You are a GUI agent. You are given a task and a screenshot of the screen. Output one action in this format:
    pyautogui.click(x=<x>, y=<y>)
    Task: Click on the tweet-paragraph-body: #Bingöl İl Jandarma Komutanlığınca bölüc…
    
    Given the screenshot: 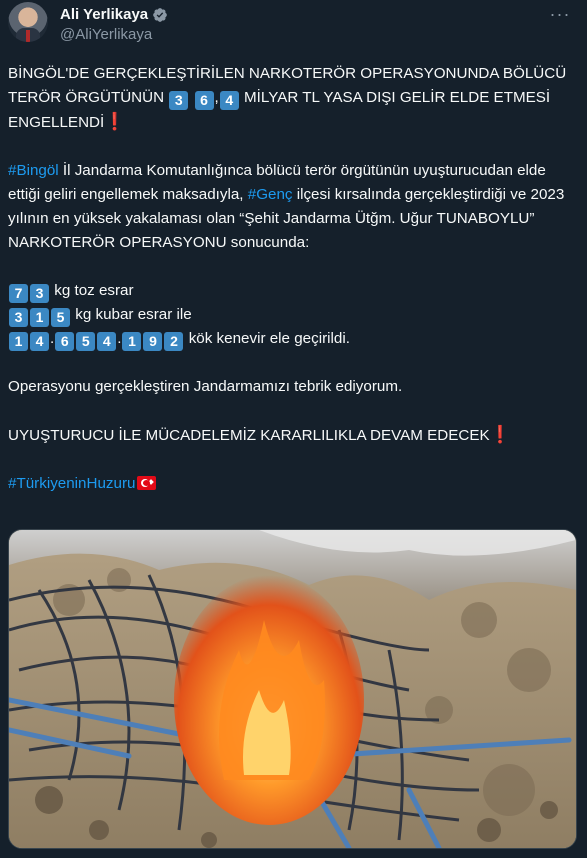 What is the action you would take?
    pyautogui.click(x=290, y=207)
    